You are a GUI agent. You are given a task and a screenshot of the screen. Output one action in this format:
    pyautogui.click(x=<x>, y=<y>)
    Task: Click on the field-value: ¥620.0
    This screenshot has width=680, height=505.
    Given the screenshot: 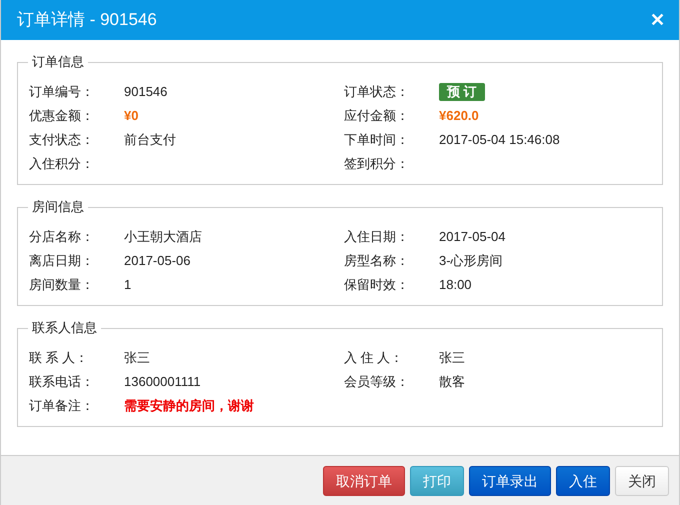 What is the action you would take?
    pyautogui.click(x=459, y=115)
    